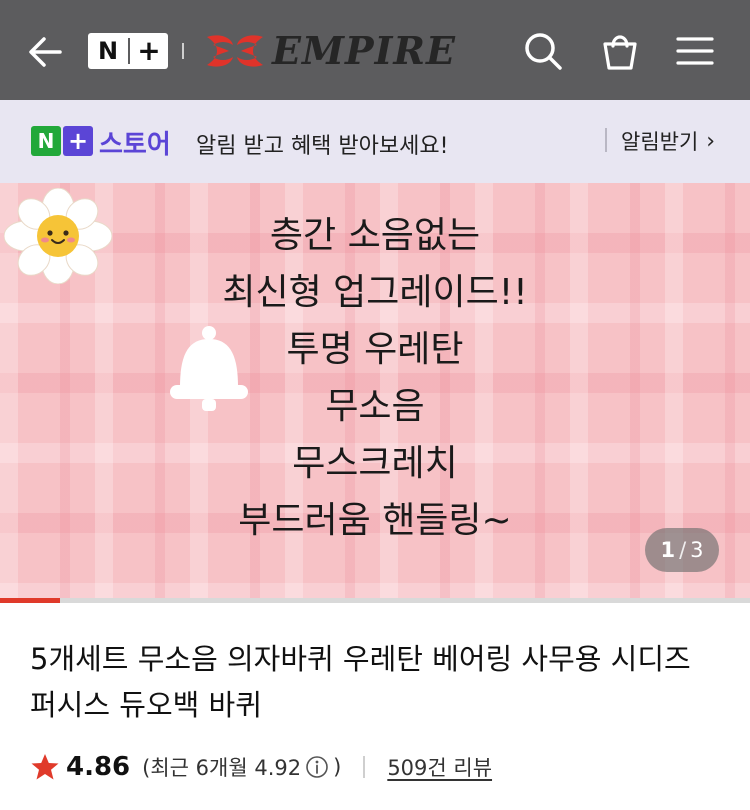 The image size is (750, 810). I want to click on banner-text-line: 무스크레치, so click(375, 463).